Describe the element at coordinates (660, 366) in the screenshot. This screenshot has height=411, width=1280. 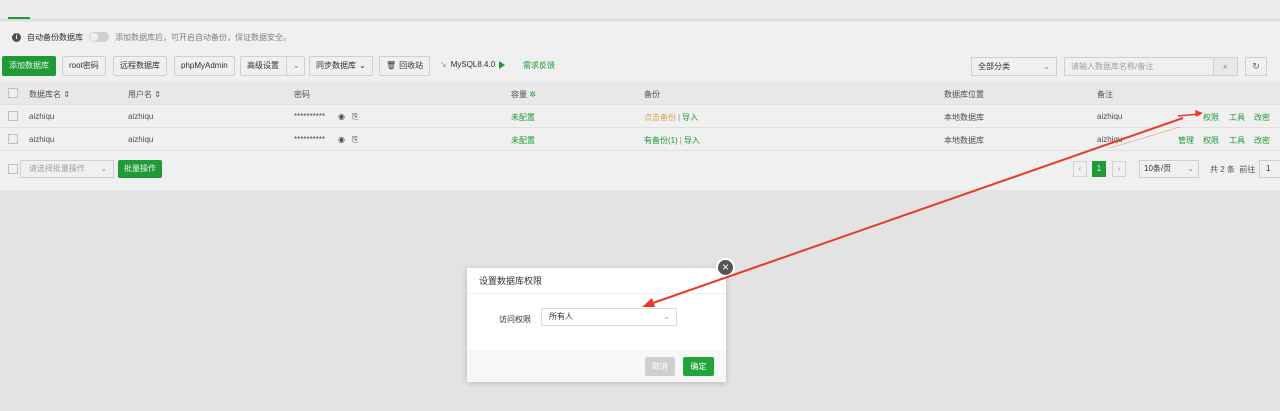
I see `cancel-button: 取消` at that location.